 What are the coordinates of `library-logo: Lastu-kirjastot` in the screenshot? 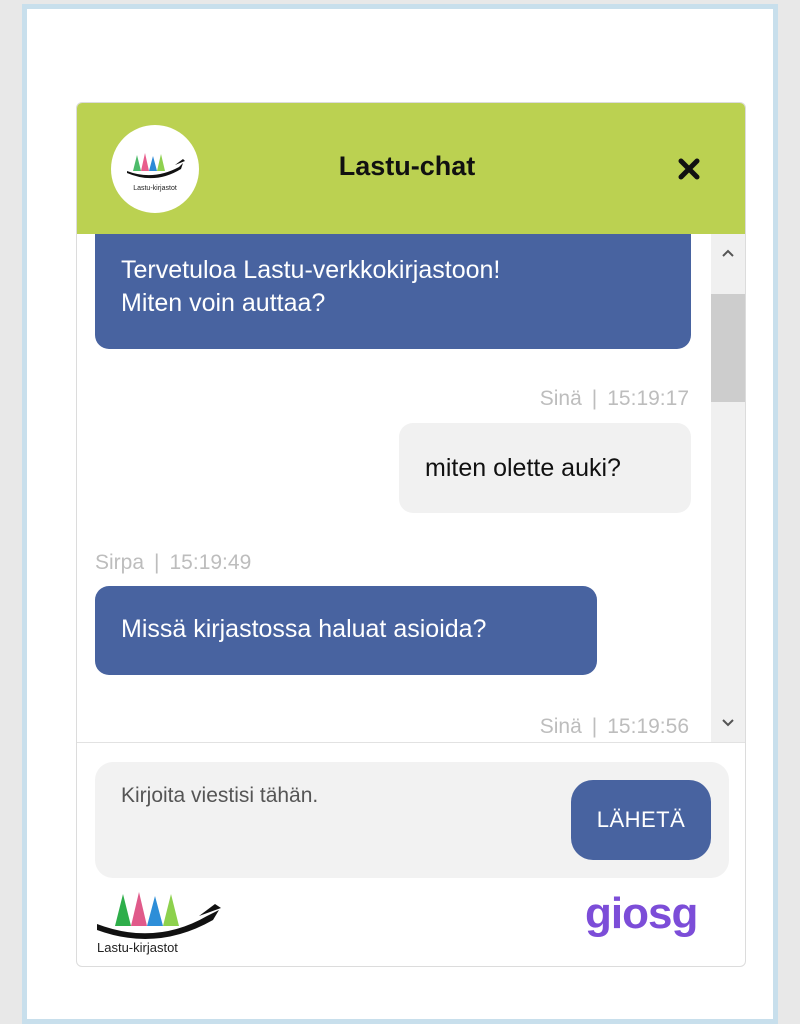 It's located at (155, 169).